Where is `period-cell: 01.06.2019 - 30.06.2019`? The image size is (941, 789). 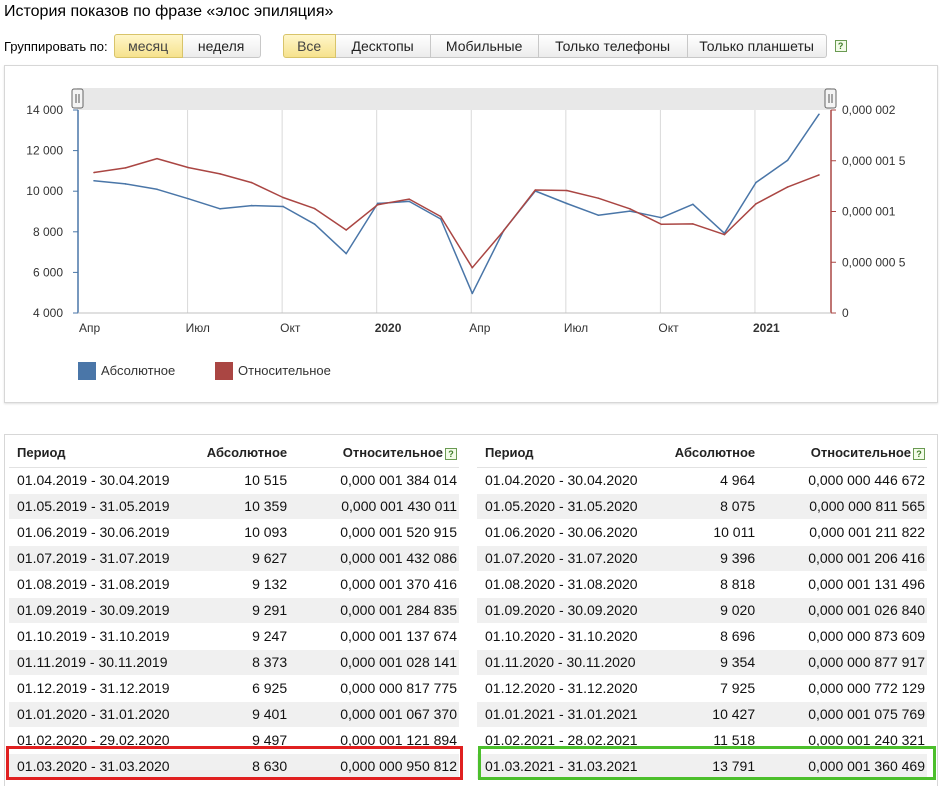 period-cell: 01.06.2019 - 30.06.2019 is located at coordinates (104, 532).